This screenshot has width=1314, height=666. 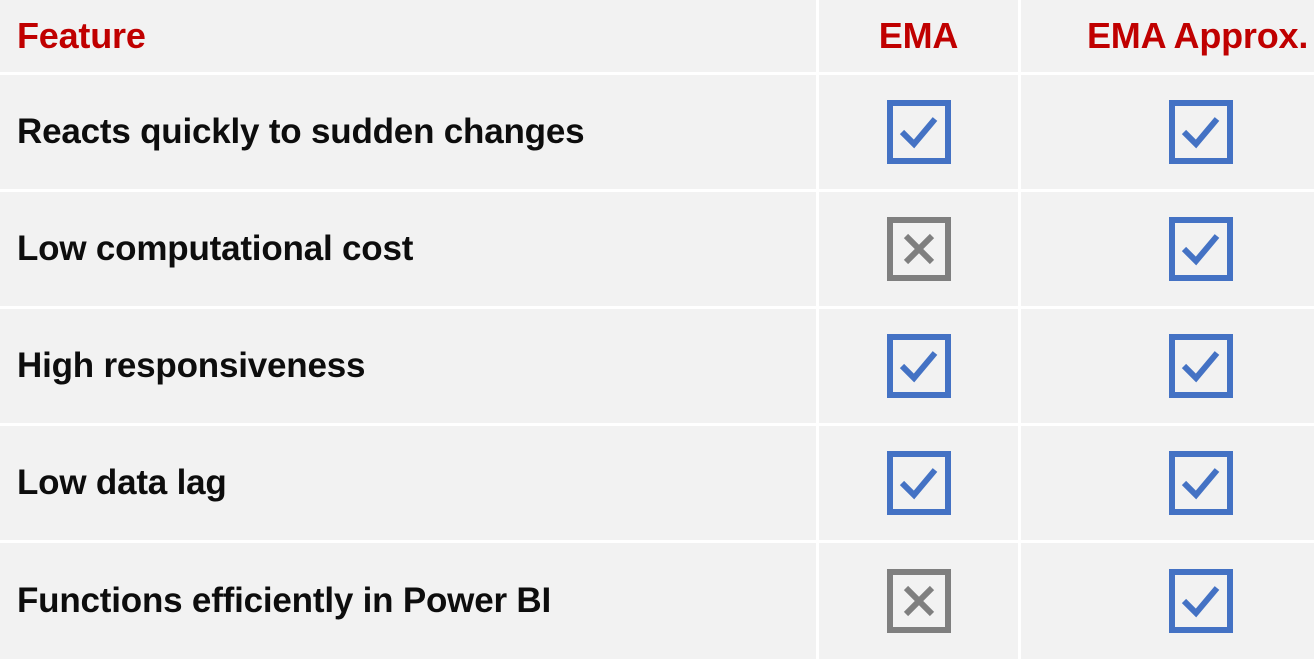 I want to click on header-feature-cell: Feature, so click(x=408, y=36).